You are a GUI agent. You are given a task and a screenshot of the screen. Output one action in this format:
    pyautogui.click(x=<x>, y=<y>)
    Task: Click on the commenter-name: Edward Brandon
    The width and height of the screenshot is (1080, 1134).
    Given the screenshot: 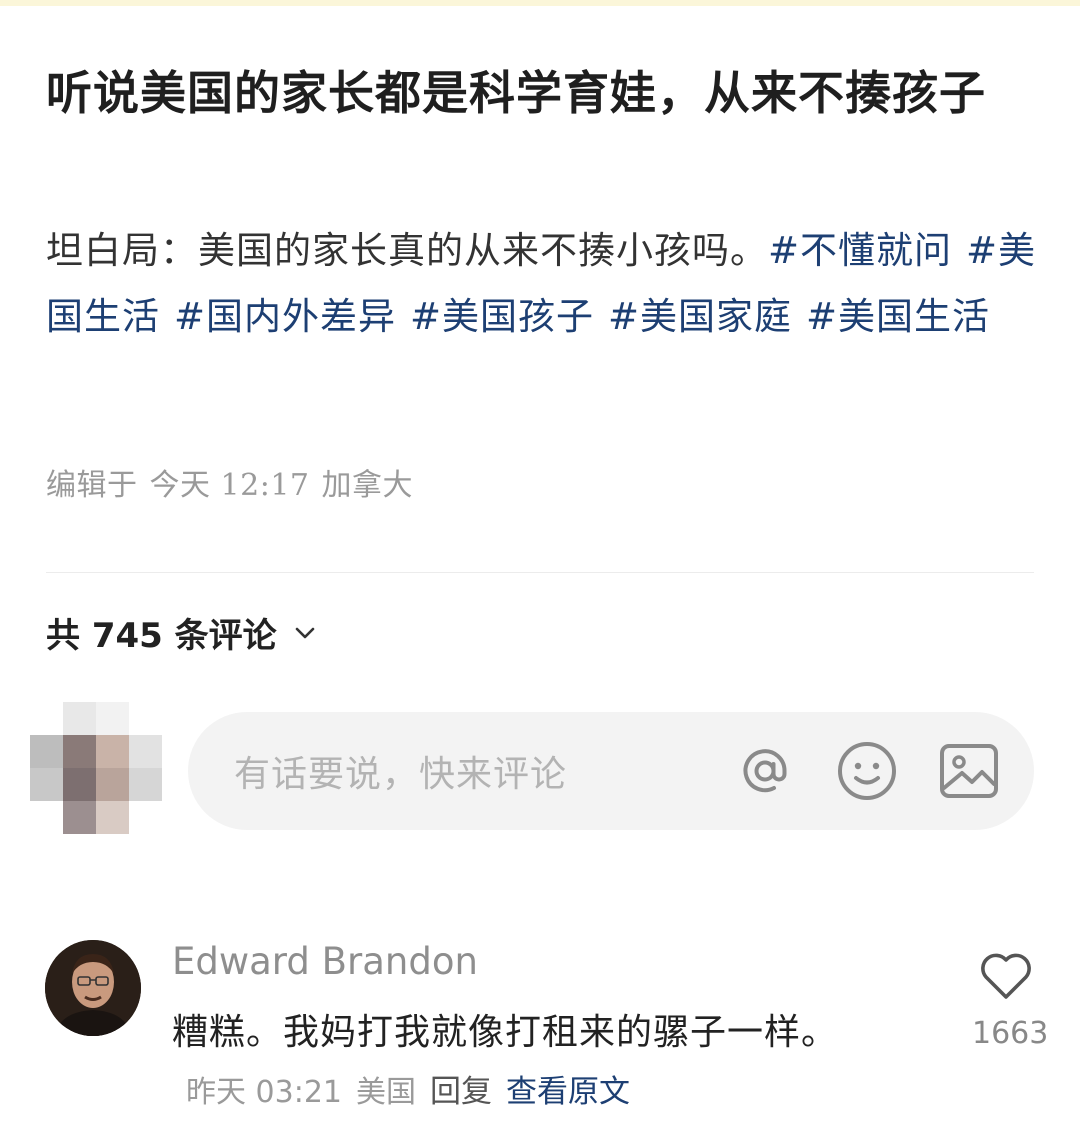 What is the action you would take?
    pyautogui.click(x=325, y=961)
    